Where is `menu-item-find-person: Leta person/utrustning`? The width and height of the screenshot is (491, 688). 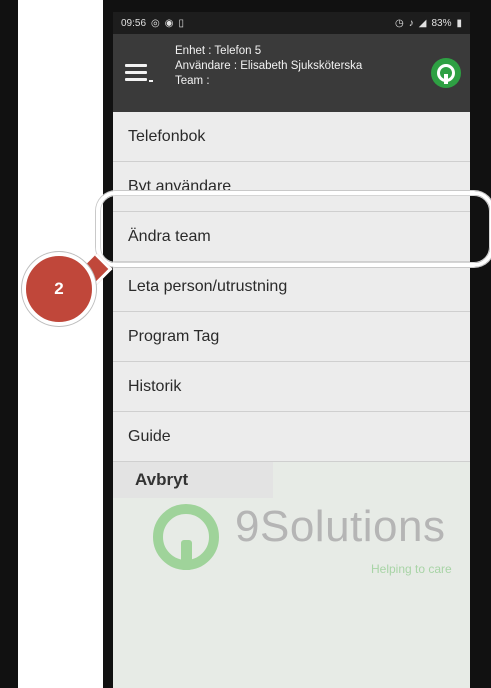
menu-item-find-person: Leta person/utrustning is located at coordinates (291, 287).